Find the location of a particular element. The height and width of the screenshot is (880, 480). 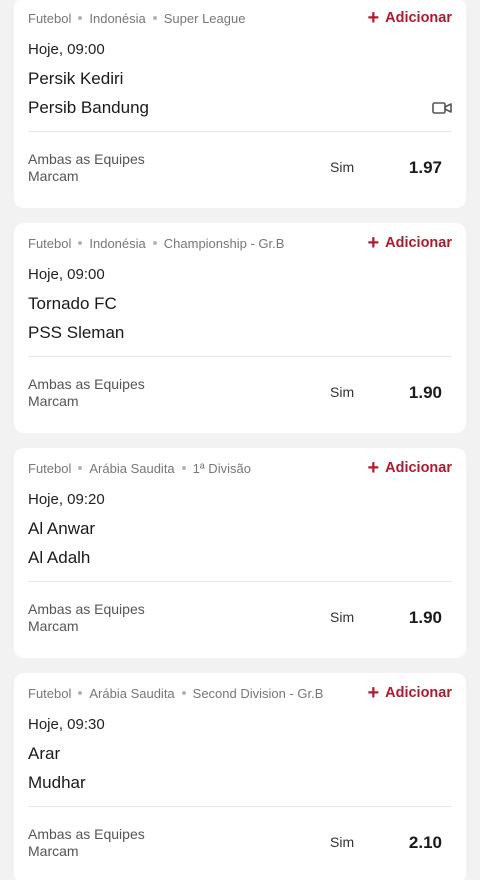

home-team: Al Anwar is located at coordinates (61, 529).